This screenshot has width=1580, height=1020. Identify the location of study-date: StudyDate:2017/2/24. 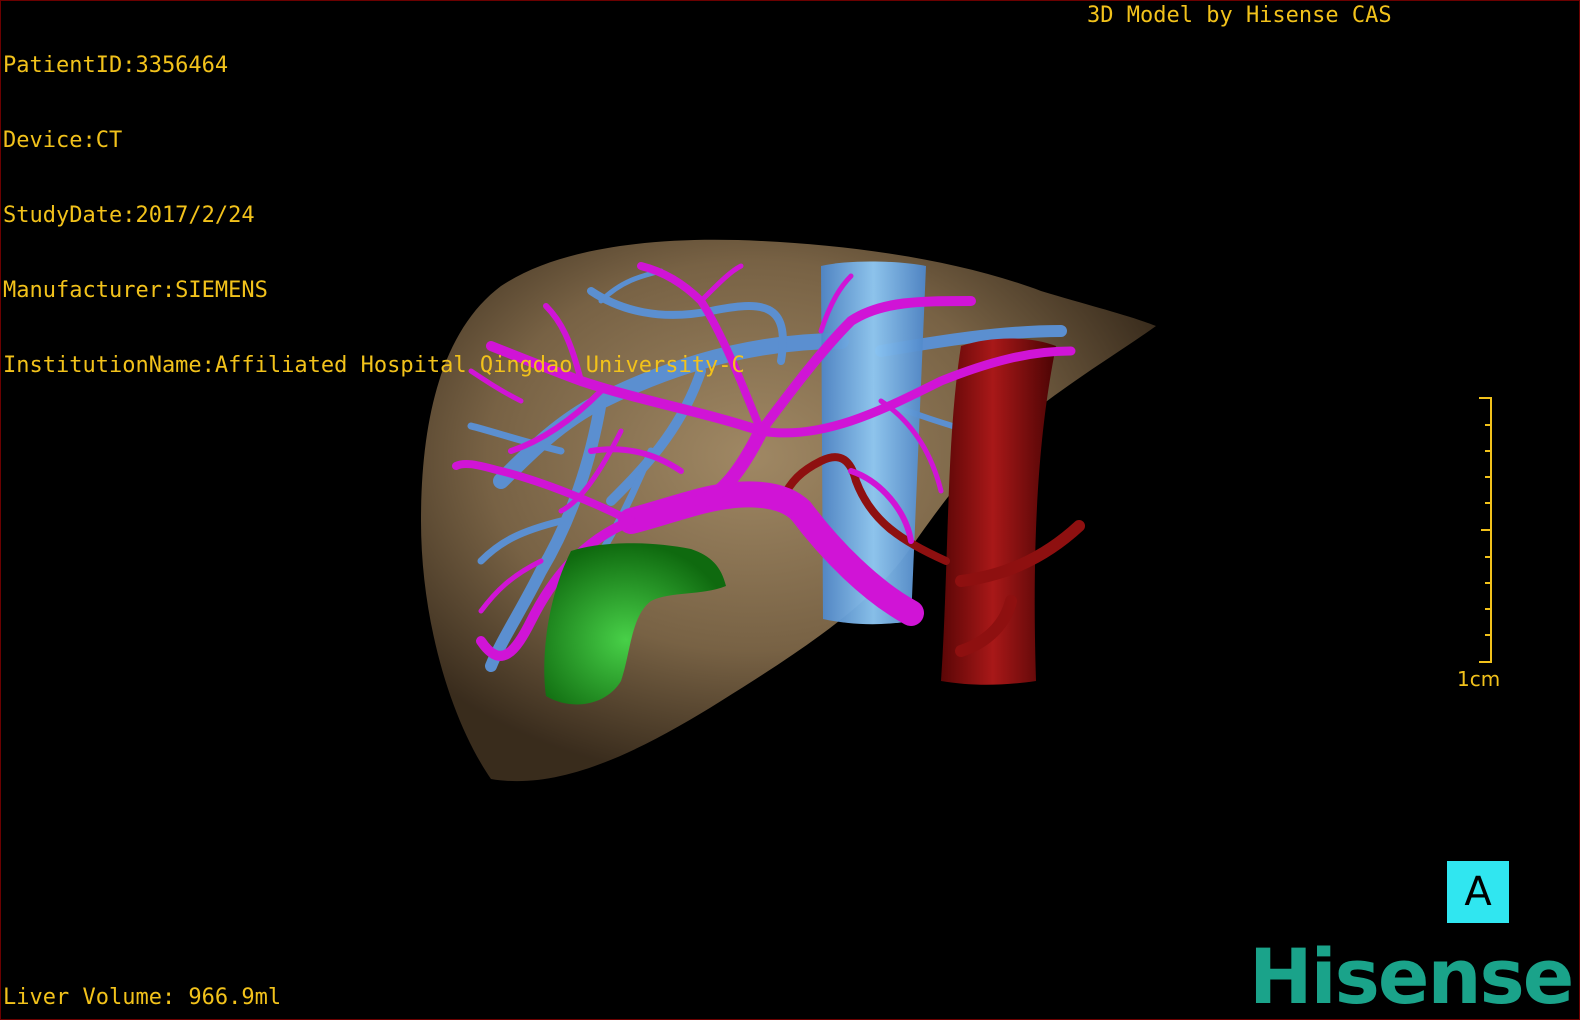
(129, 215).